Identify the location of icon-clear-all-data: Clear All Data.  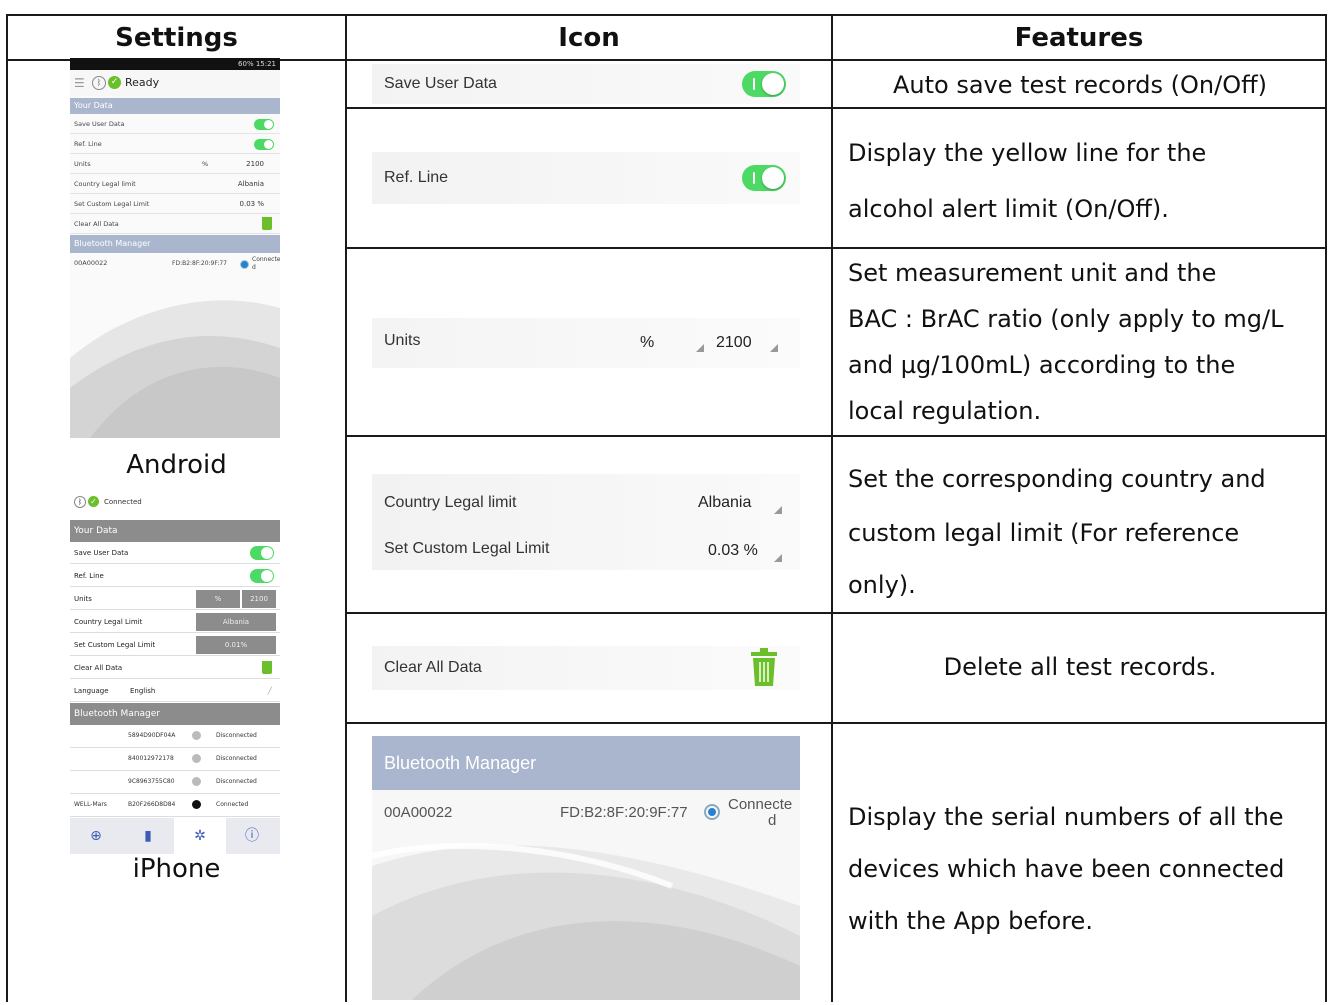
(586, 668).